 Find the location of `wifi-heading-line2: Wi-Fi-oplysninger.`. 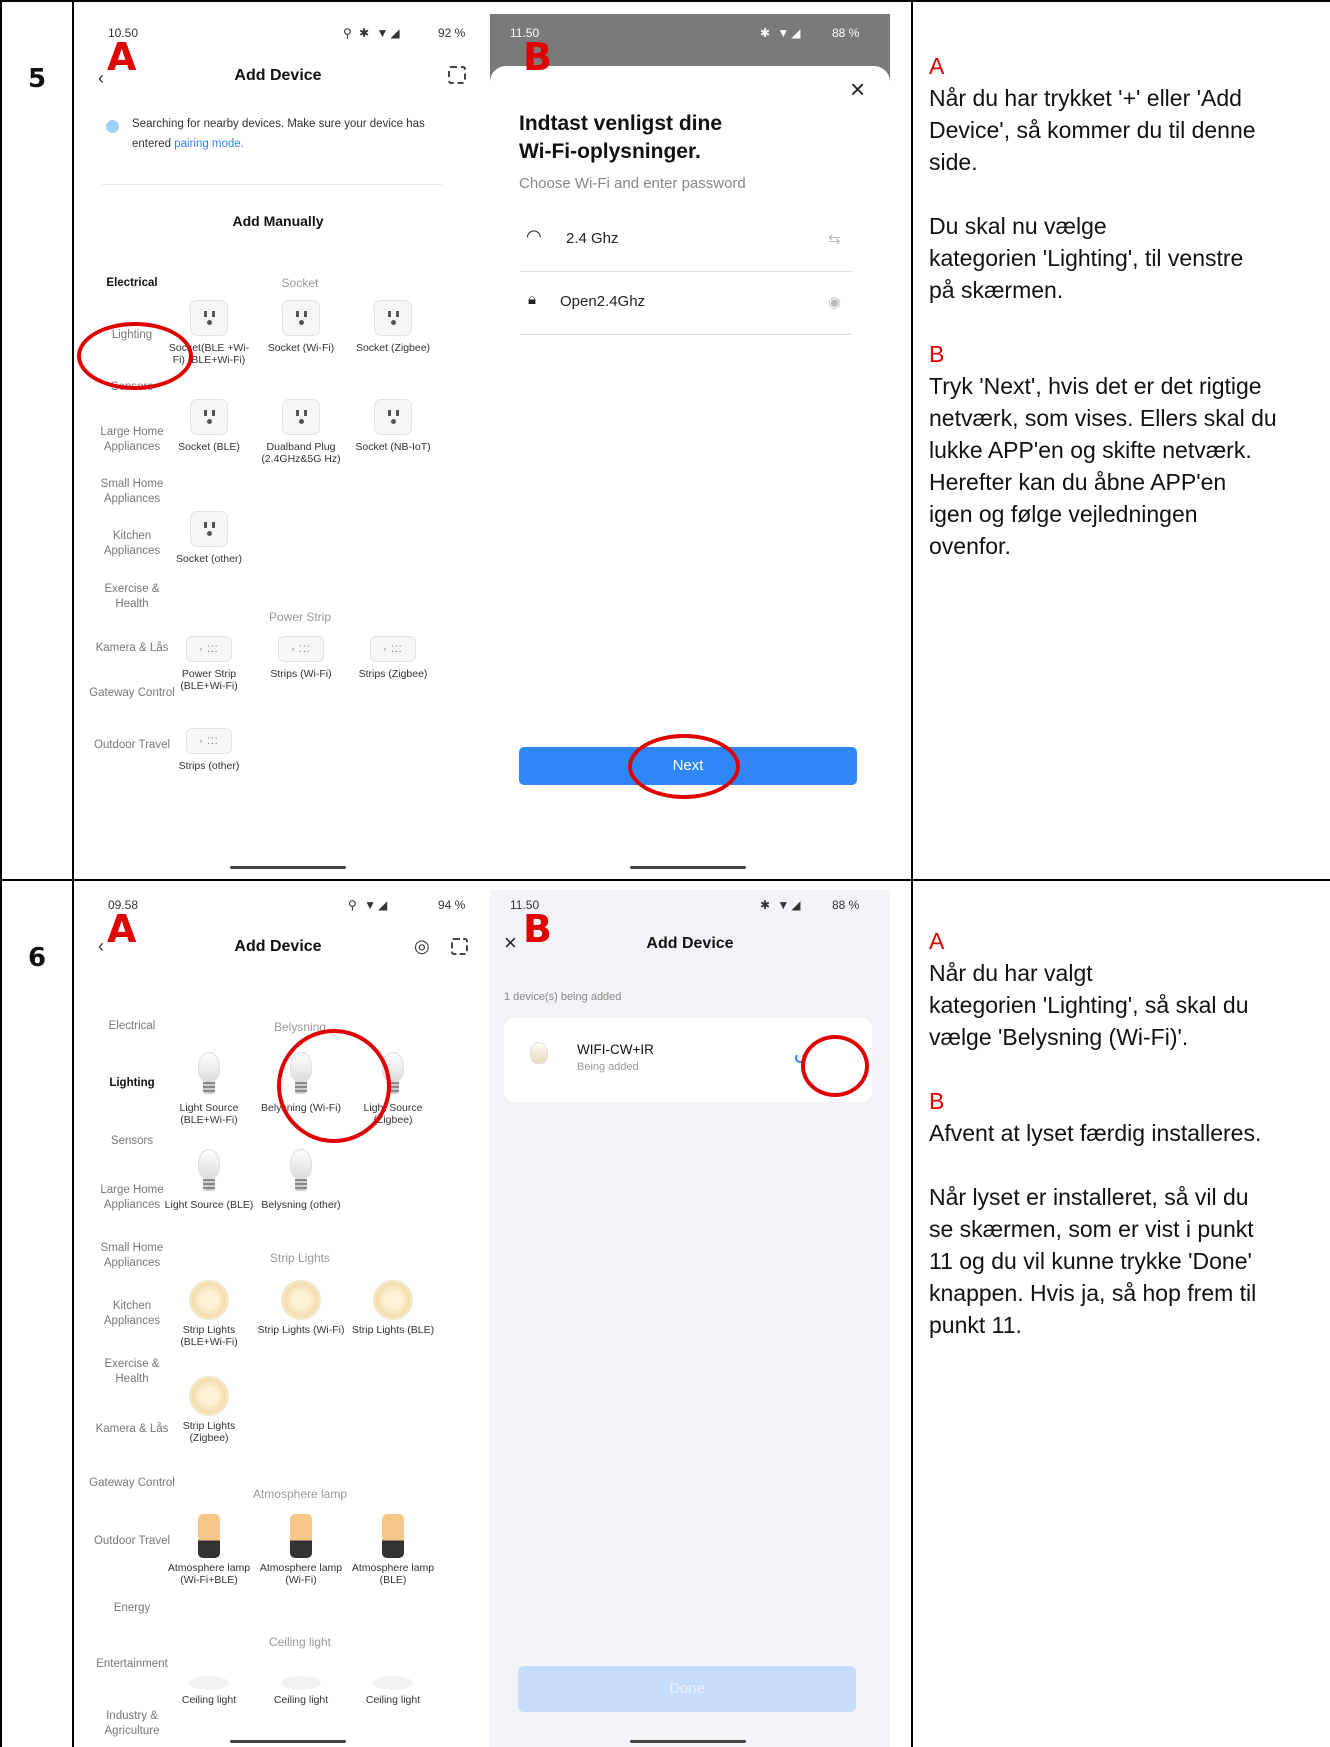

wifi-heading-line2: Wi-Fi-oplysninger. is located at coordinates (610, 151).